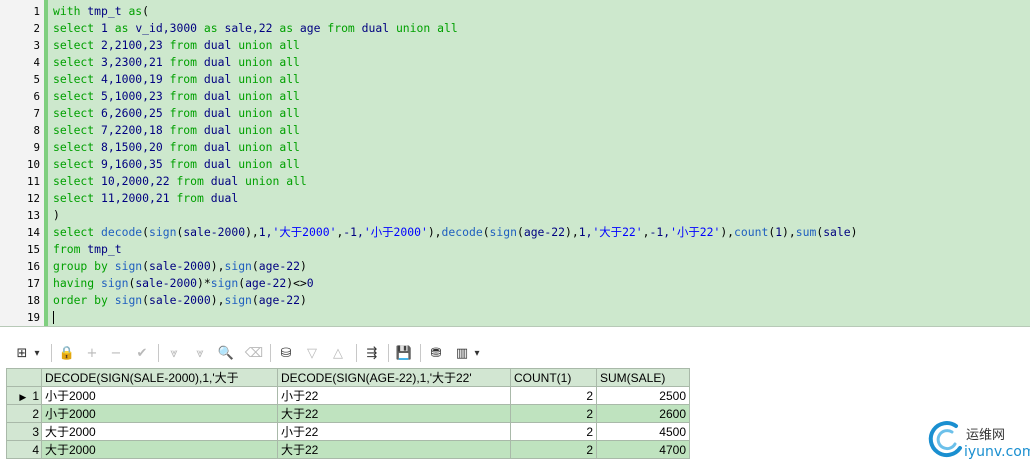 The image size is (1030, 469). What do you see at coordinates (515, 147) in the screenshot?
I see `code-line: 9 select 8,1500,20 from dual union all` at bounding box center [515, 147].